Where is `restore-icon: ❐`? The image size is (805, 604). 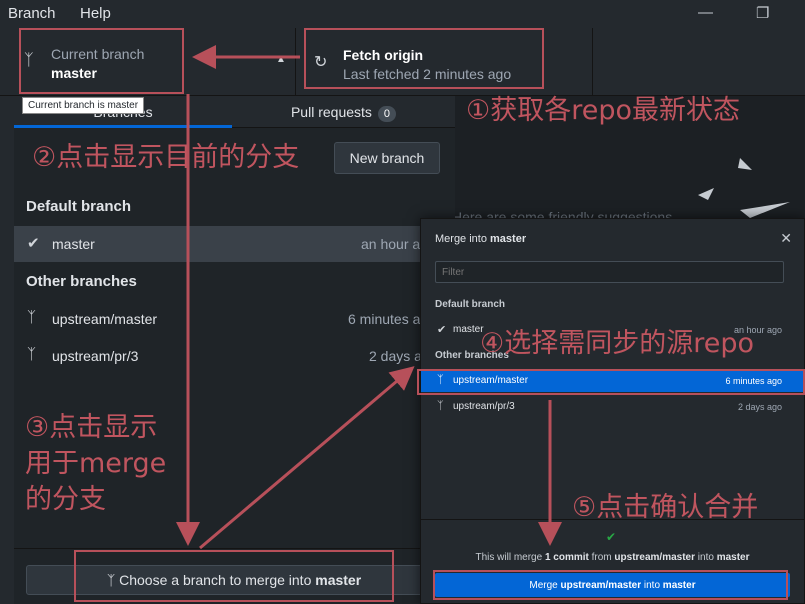
restore-icon: ❐ is located at coordinates (762, 13).